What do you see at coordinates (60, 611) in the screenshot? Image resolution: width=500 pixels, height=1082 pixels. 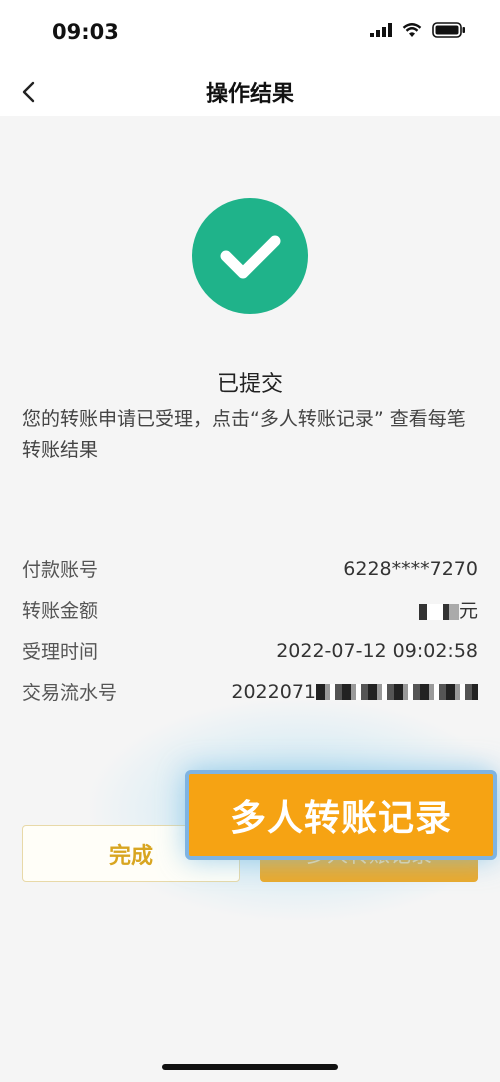 I see `info-label: 转账金额` at bounding box center [60, 611].